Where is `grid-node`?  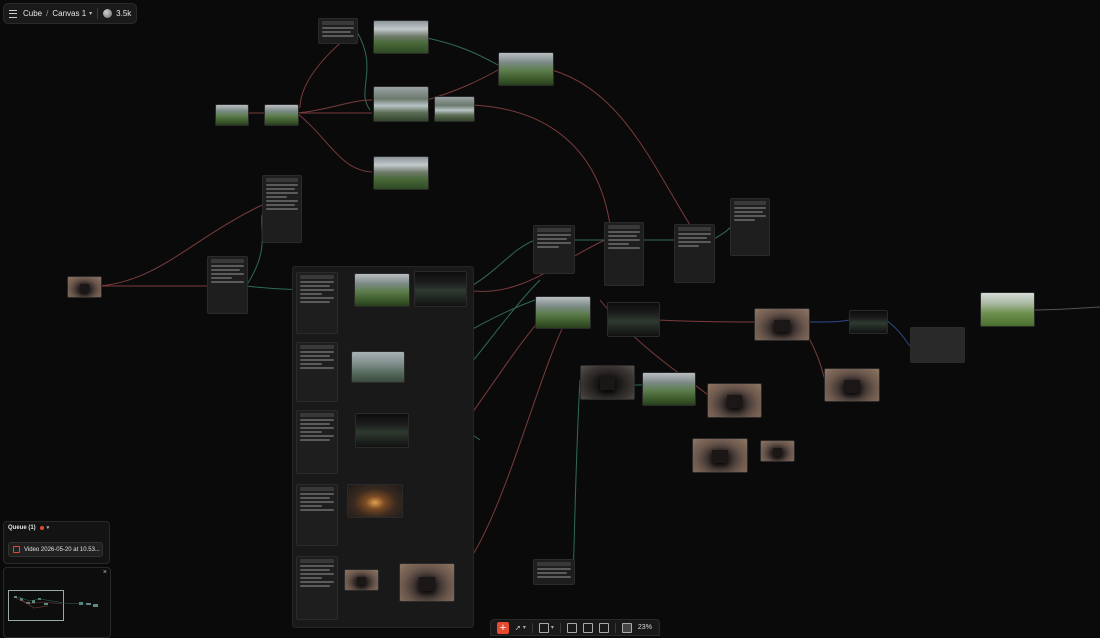 grid-node is located at coordinates (937, 345).